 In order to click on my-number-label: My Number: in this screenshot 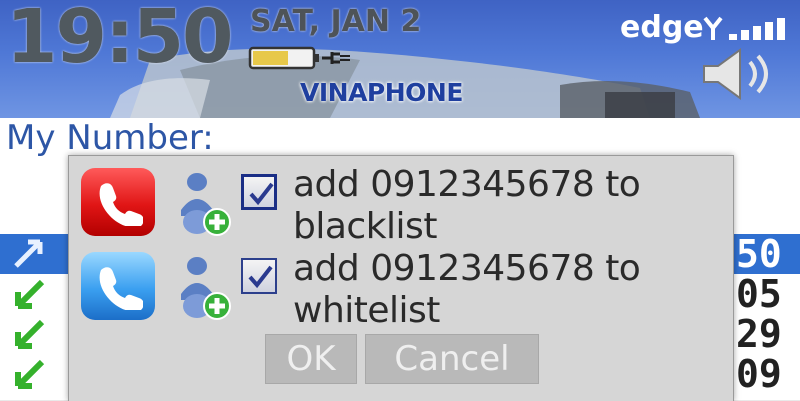, I will do `click(110, 138)`.